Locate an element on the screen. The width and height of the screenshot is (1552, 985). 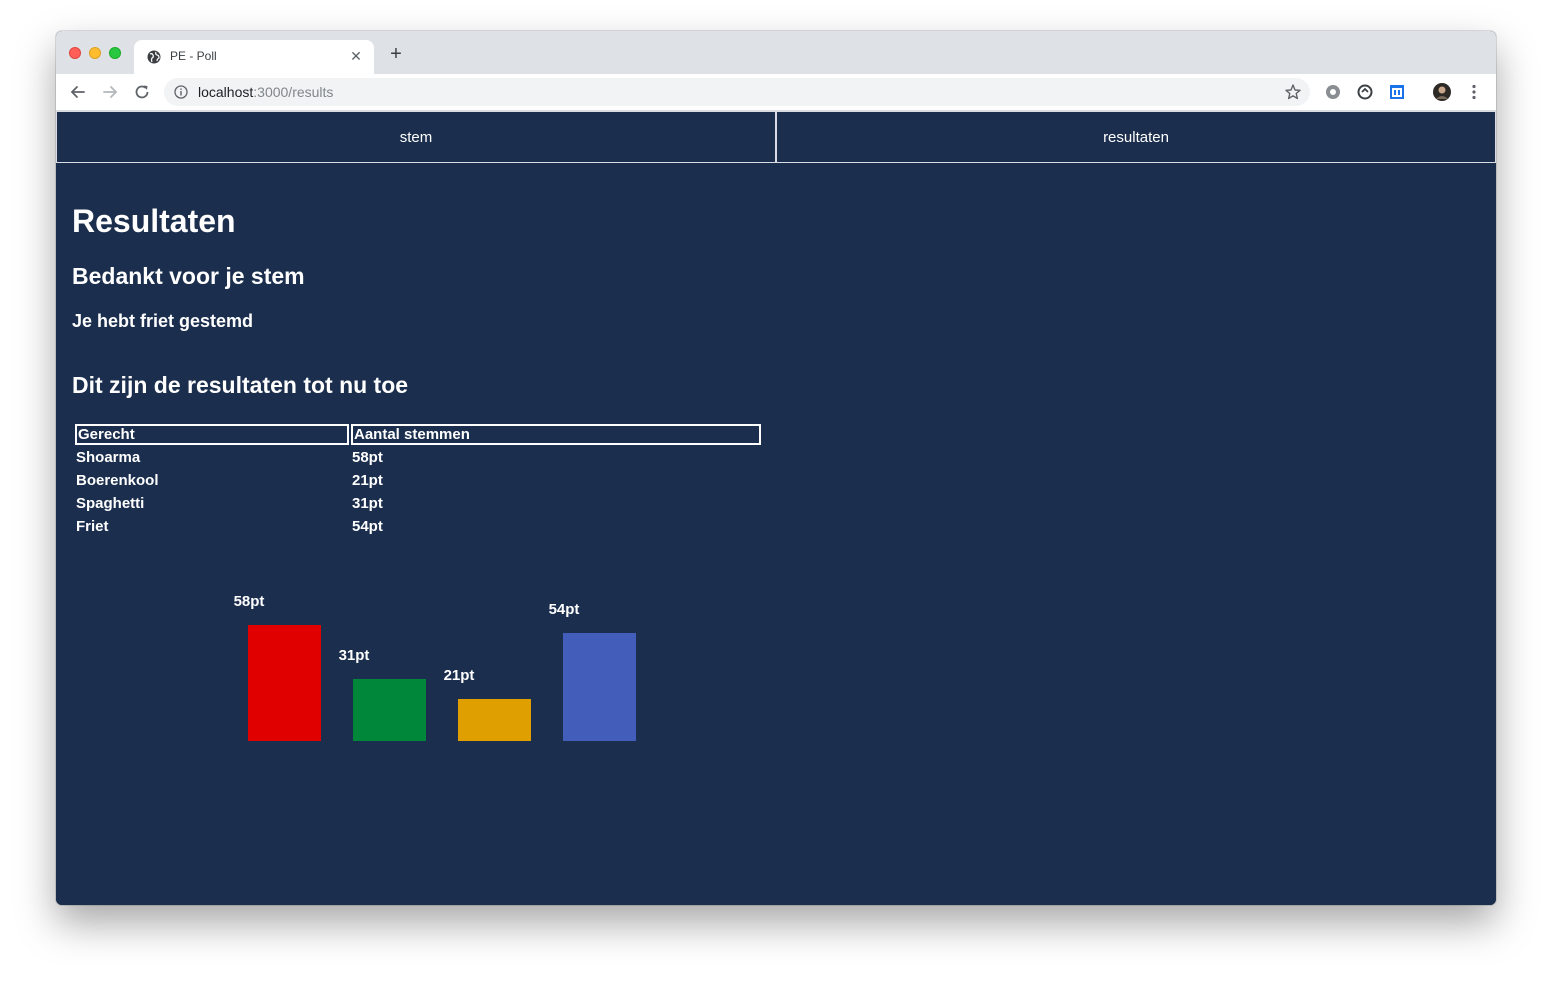
dish-cell: Boerenkool is located at coordinates (117, 480).